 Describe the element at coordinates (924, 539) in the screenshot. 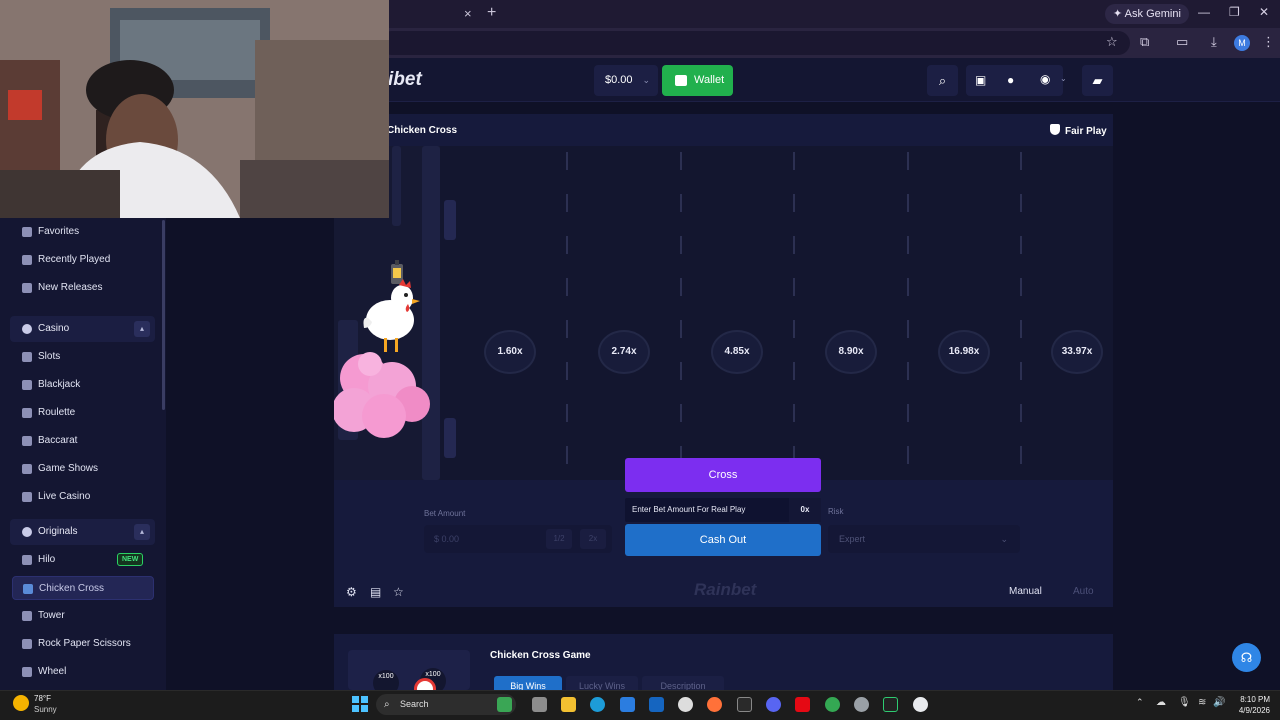

I see `risk-select: Expert ⌄` at that location.